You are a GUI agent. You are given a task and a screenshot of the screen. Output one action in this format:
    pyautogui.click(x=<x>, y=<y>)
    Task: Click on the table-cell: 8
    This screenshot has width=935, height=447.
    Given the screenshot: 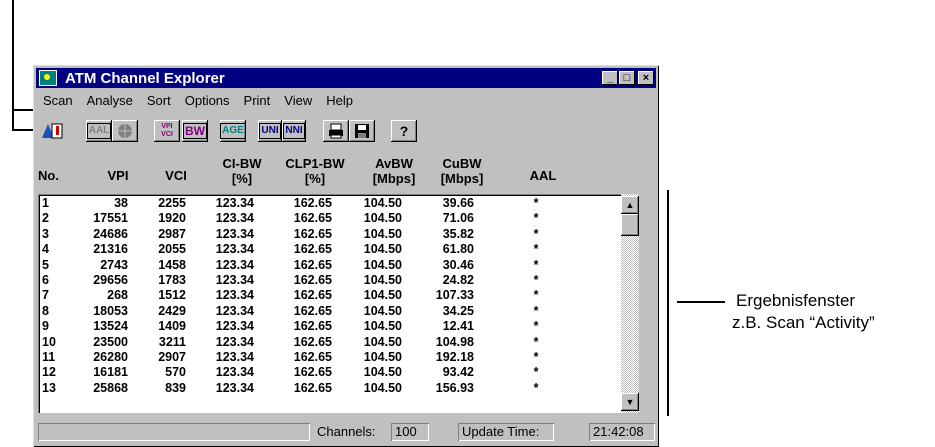 What is the action you would take?
    pyautogui.click(x=45, y=310)
    